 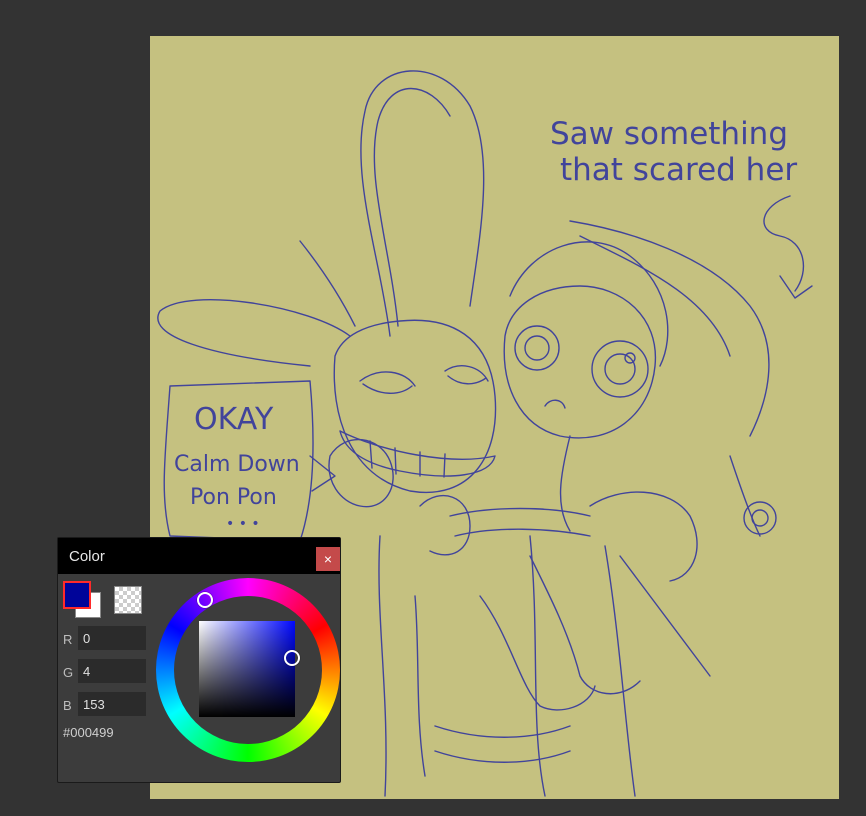 I want to click on bubble-line3: Pon Pon, so click(x=233, y=497).